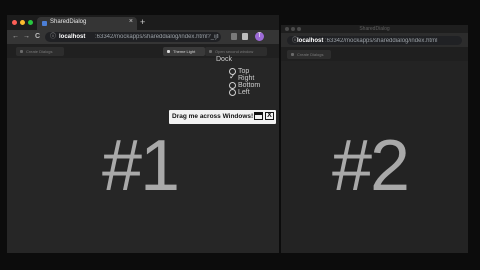 The image size is (480, 270). What do you see at coordinates (44, 23) in the screenshot?
I see `favicon-icon` at bounding box center [44, 23].